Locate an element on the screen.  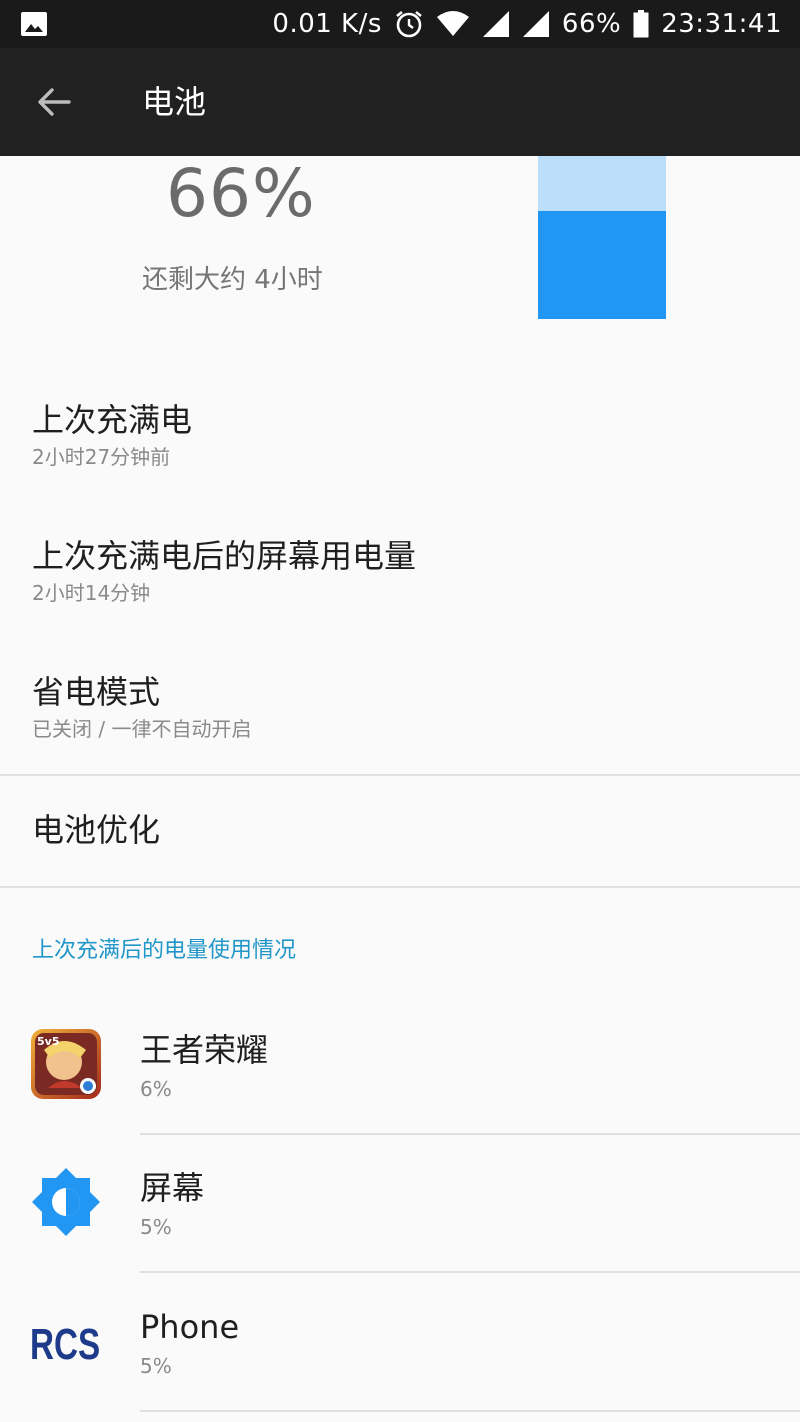
battery-percent: 66% is located at coordinates (591, 24).